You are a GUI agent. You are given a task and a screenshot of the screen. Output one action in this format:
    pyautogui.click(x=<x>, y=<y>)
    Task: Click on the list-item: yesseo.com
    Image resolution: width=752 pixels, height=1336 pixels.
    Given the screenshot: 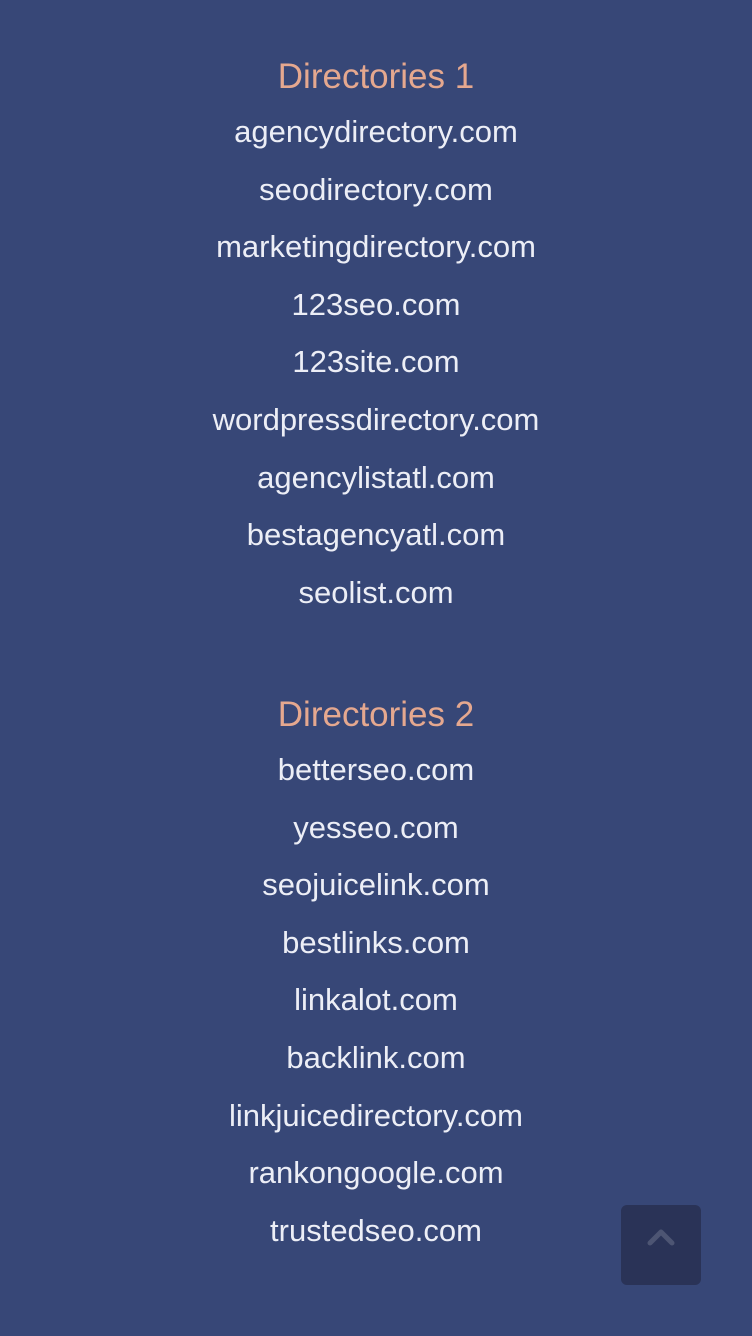 What is the action you would take?
    pyautogui.click(x=376, y=828)
    